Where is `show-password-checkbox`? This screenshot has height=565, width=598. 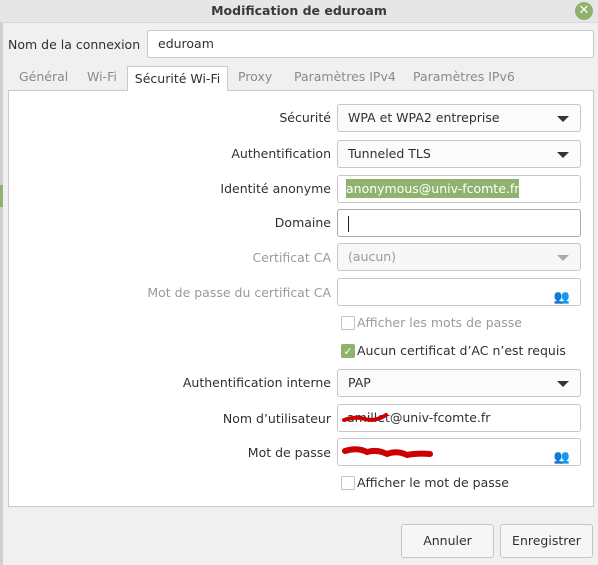
show-password-checkbox is located at coordinates (348, 483).